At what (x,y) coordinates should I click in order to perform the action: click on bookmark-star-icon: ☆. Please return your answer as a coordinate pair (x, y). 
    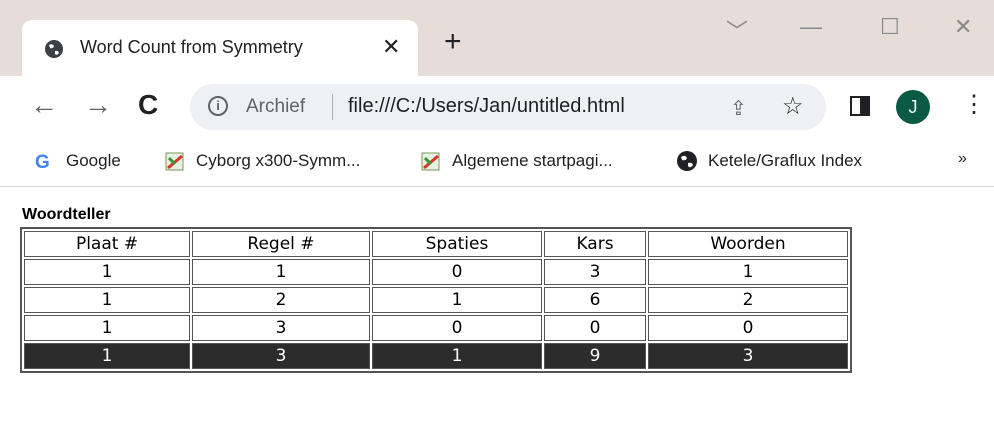
    Looking at the image, I should click on (793, 106).